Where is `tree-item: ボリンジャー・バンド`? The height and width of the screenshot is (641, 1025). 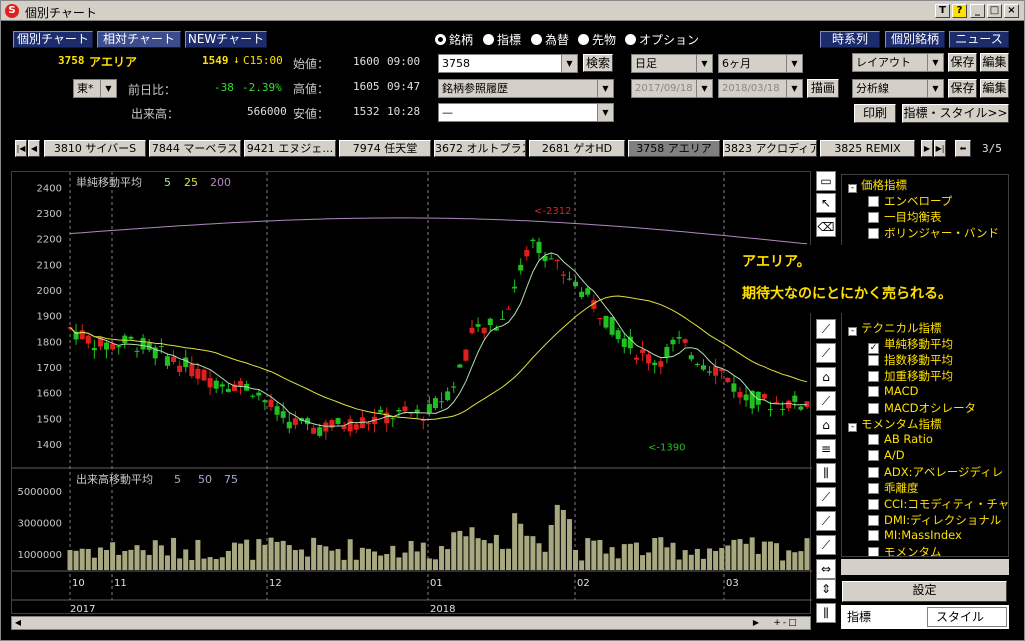 tree-item: ボリンジャー・バンド is located at coordinates (933, 233).